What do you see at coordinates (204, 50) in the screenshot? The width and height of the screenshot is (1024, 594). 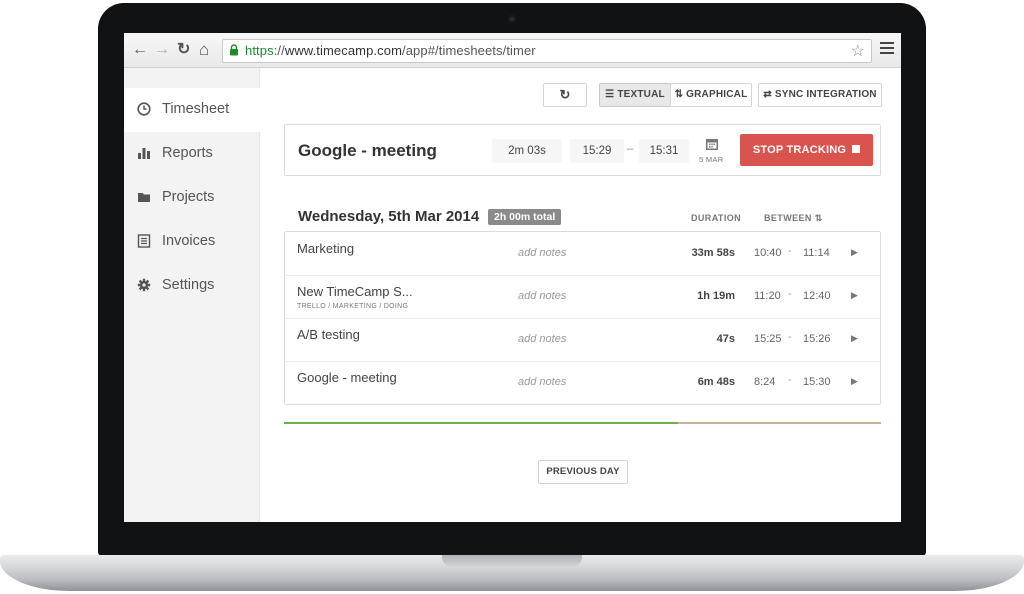 I see `home-icon: ⌂` at bounding box center [204, 50].